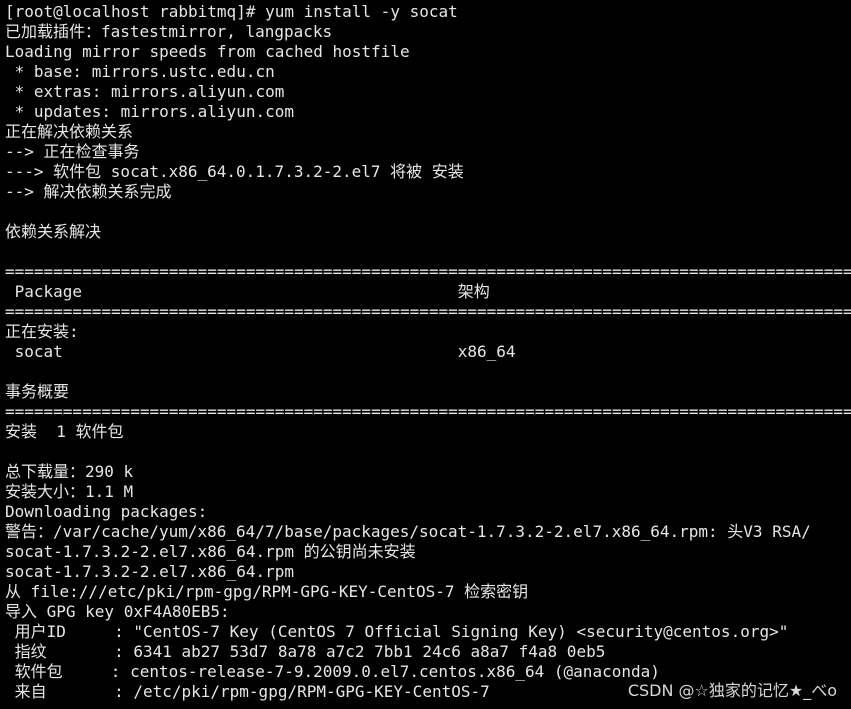 This screenshot has width=851, height=709. Describe the element at coordinates (210, 551) in the screenshot. I see `output-line: socat-1.7.3.2-2.el7.x86_64.rpm 的公钥尚未安装` at that location.